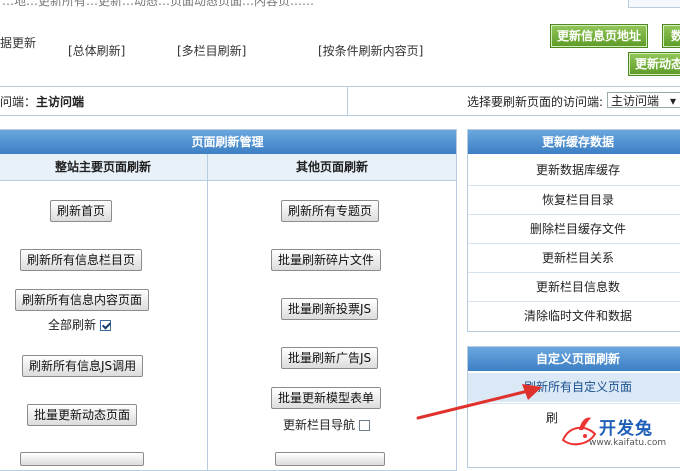 This screenshot has width=680, height=471. Describe the element at coordinates (654, 4) in the screenshot. I see `top-right-box` at that location.